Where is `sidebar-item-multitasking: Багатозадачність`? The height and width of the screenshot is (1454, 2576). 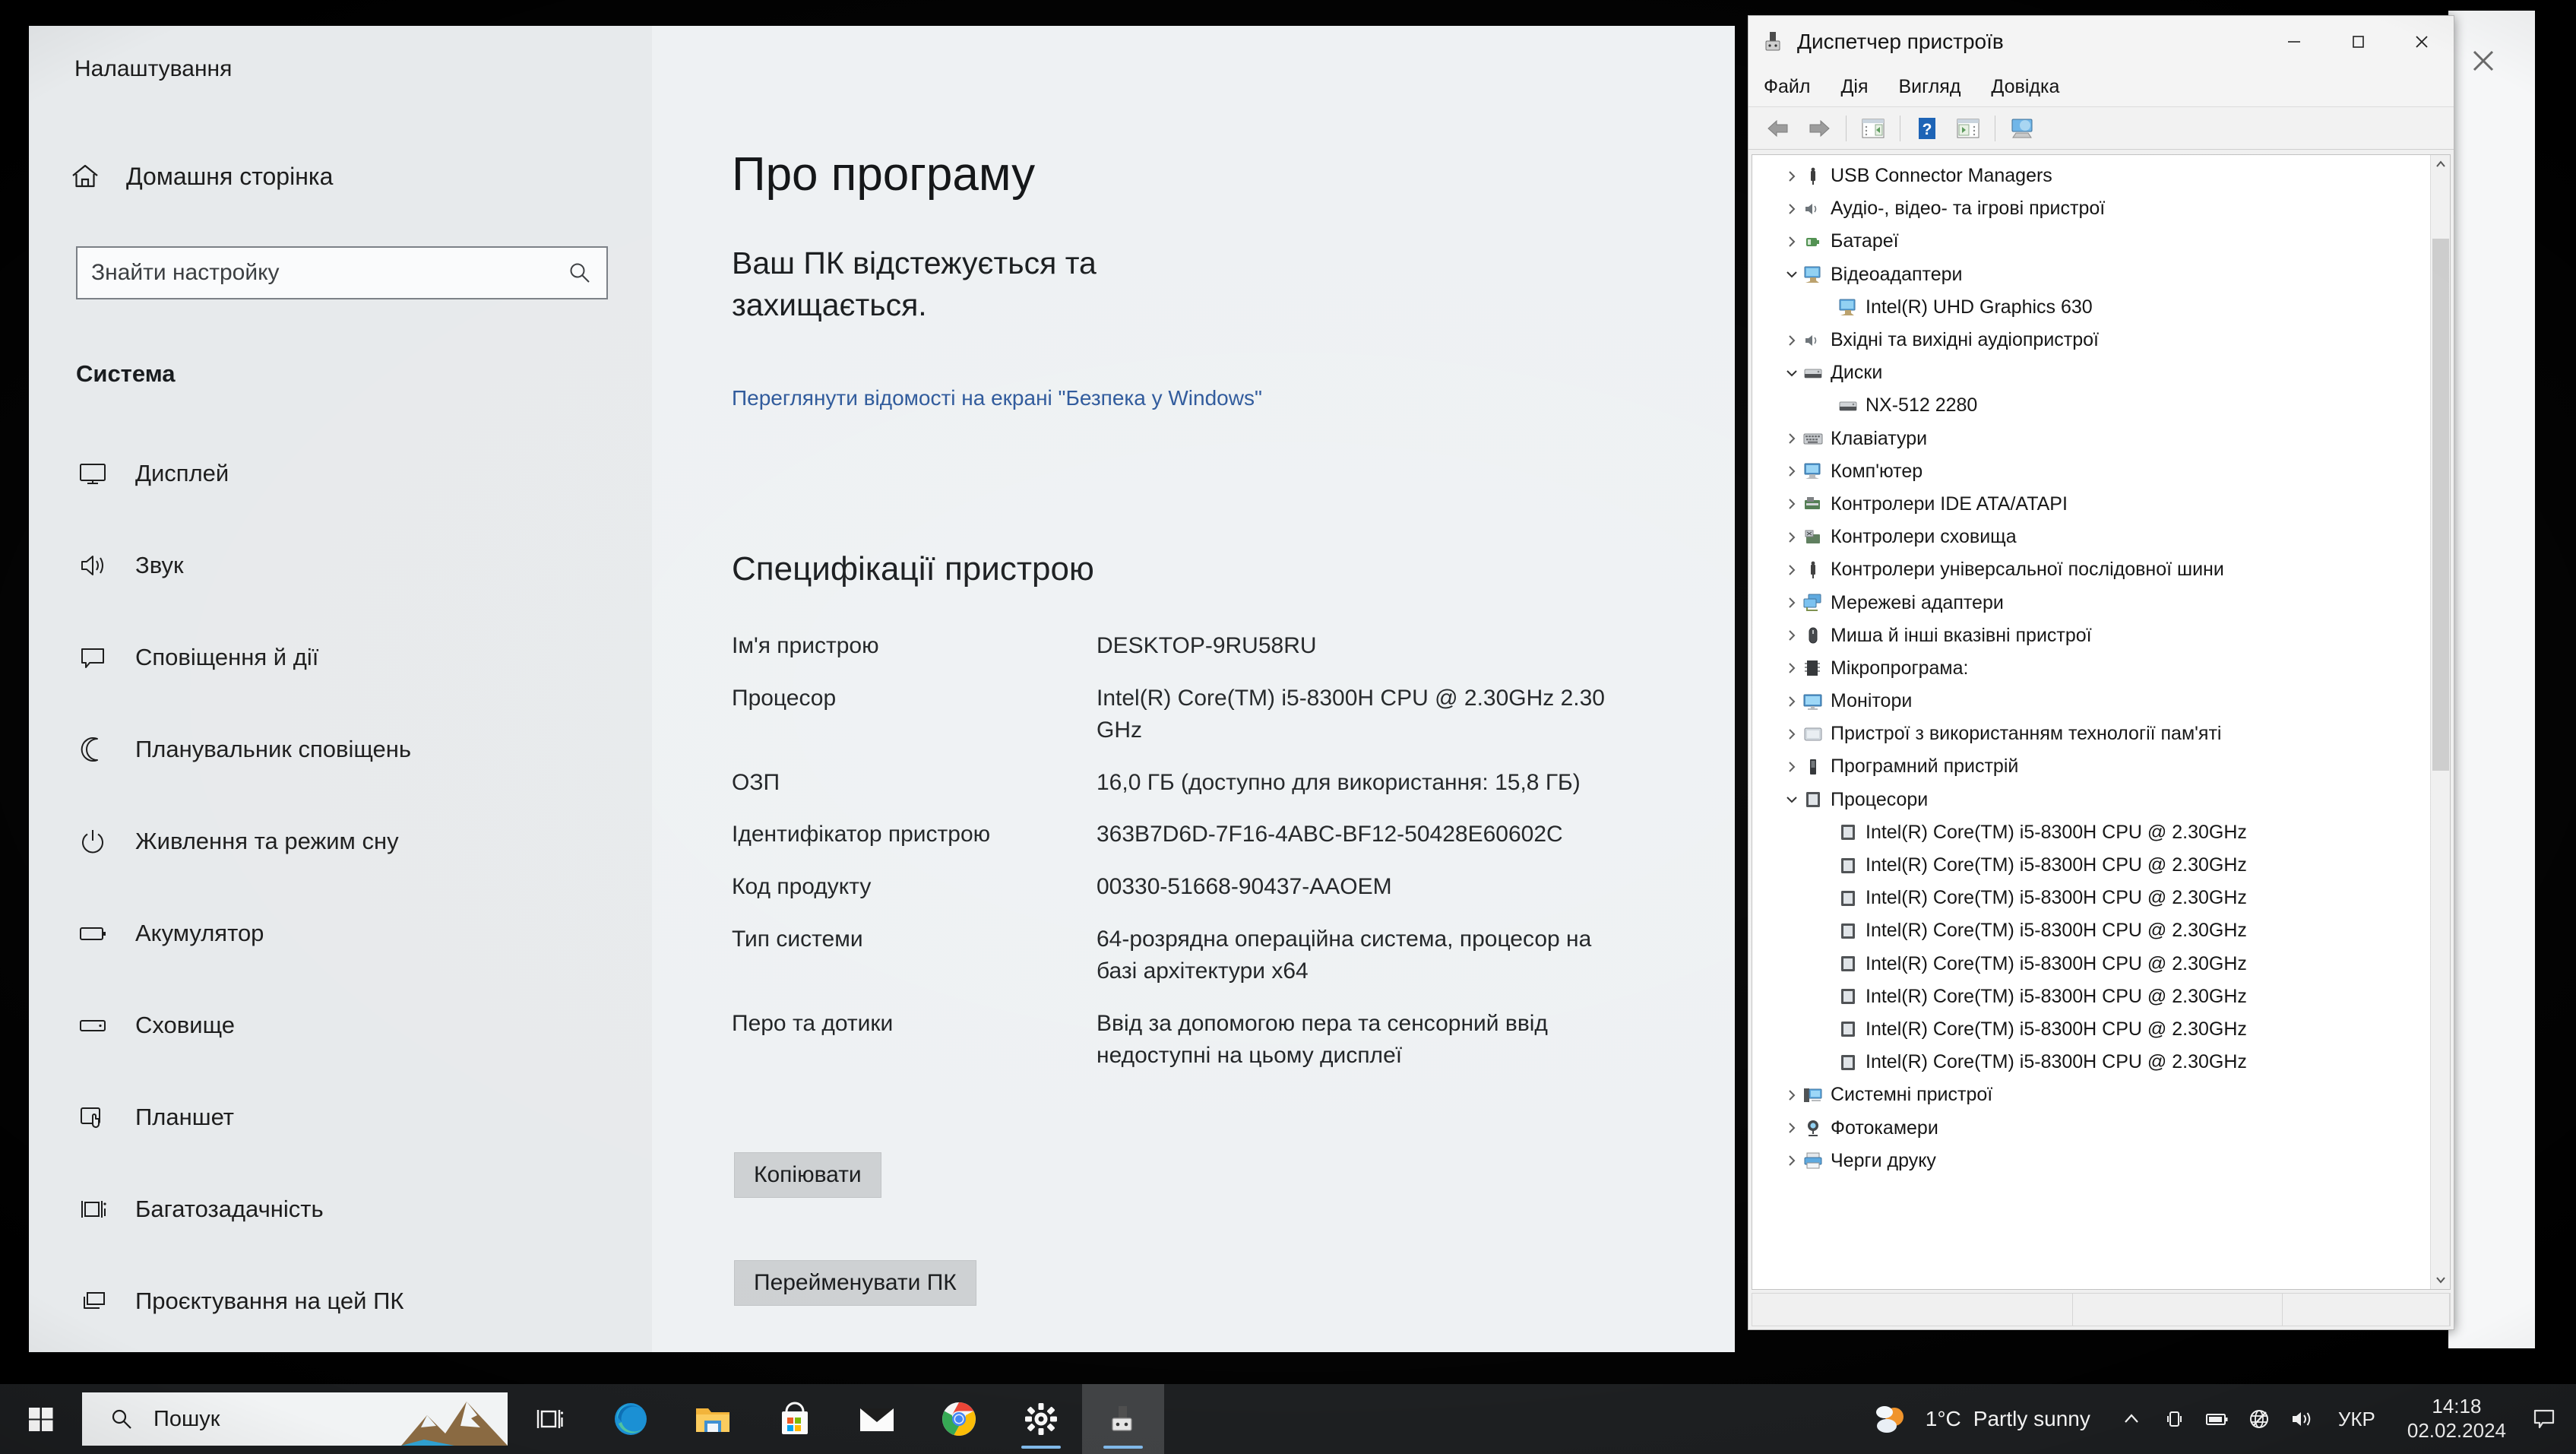 sidebar-item-multitasking: Багатозадачність is located at coordinates (357, 1209).